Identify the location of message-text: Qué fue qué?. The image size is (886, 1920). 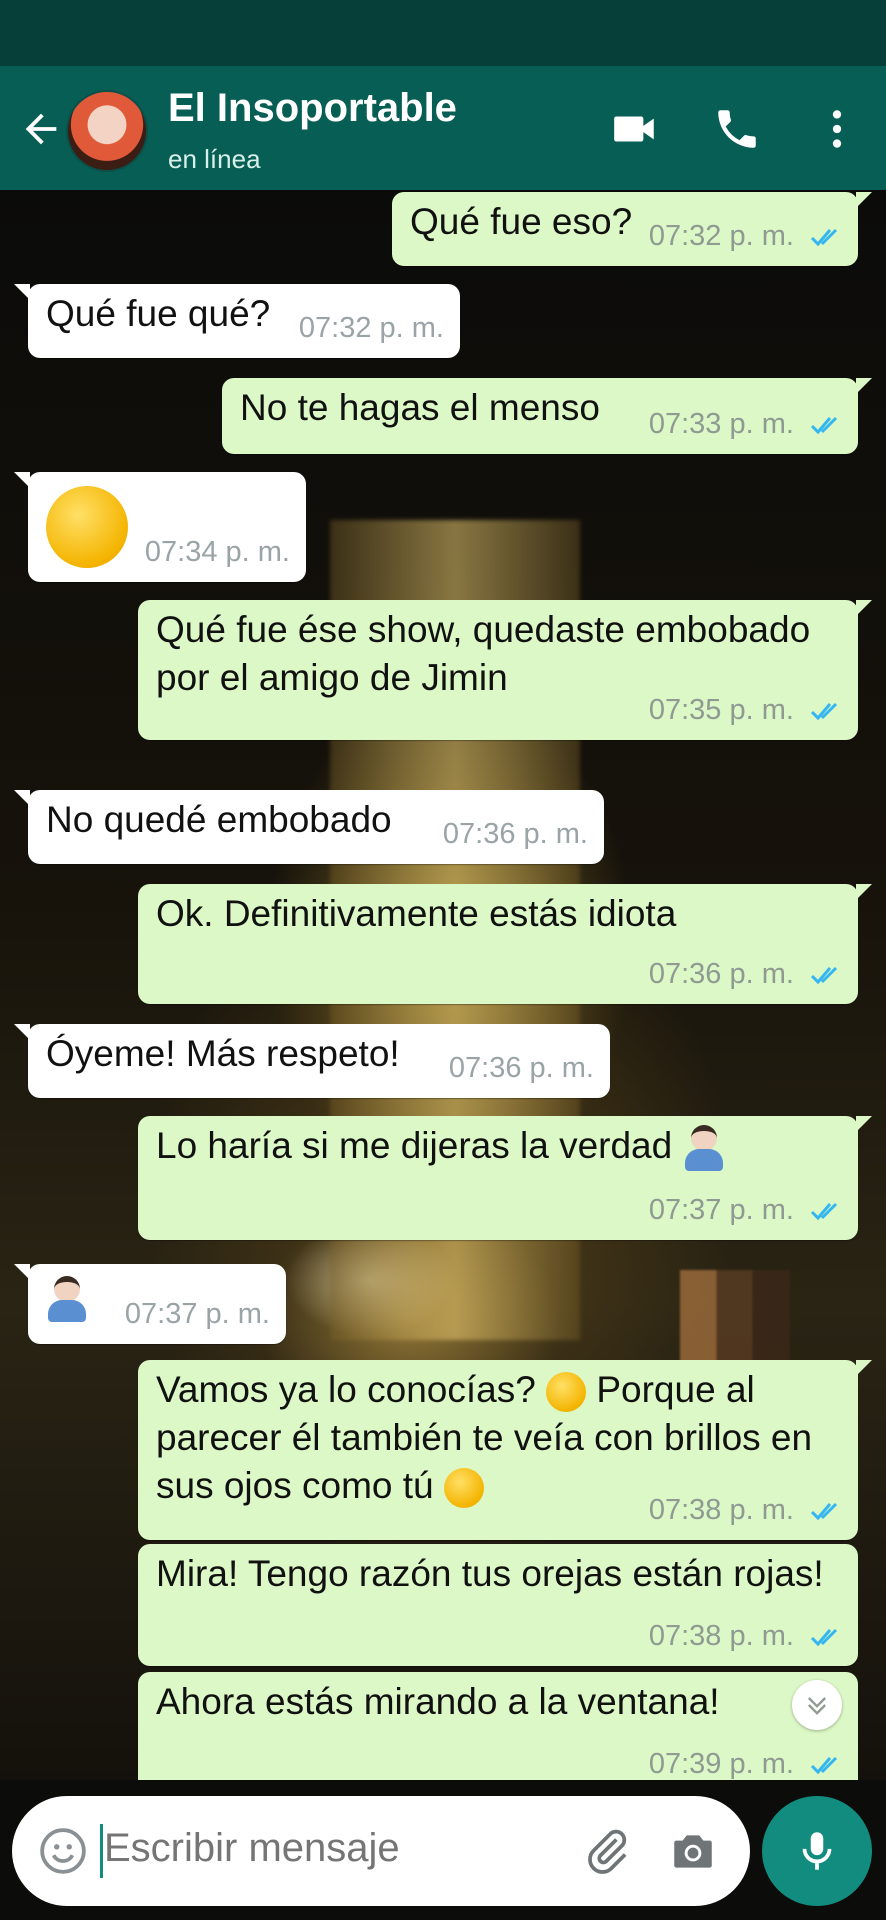
(158, 313).